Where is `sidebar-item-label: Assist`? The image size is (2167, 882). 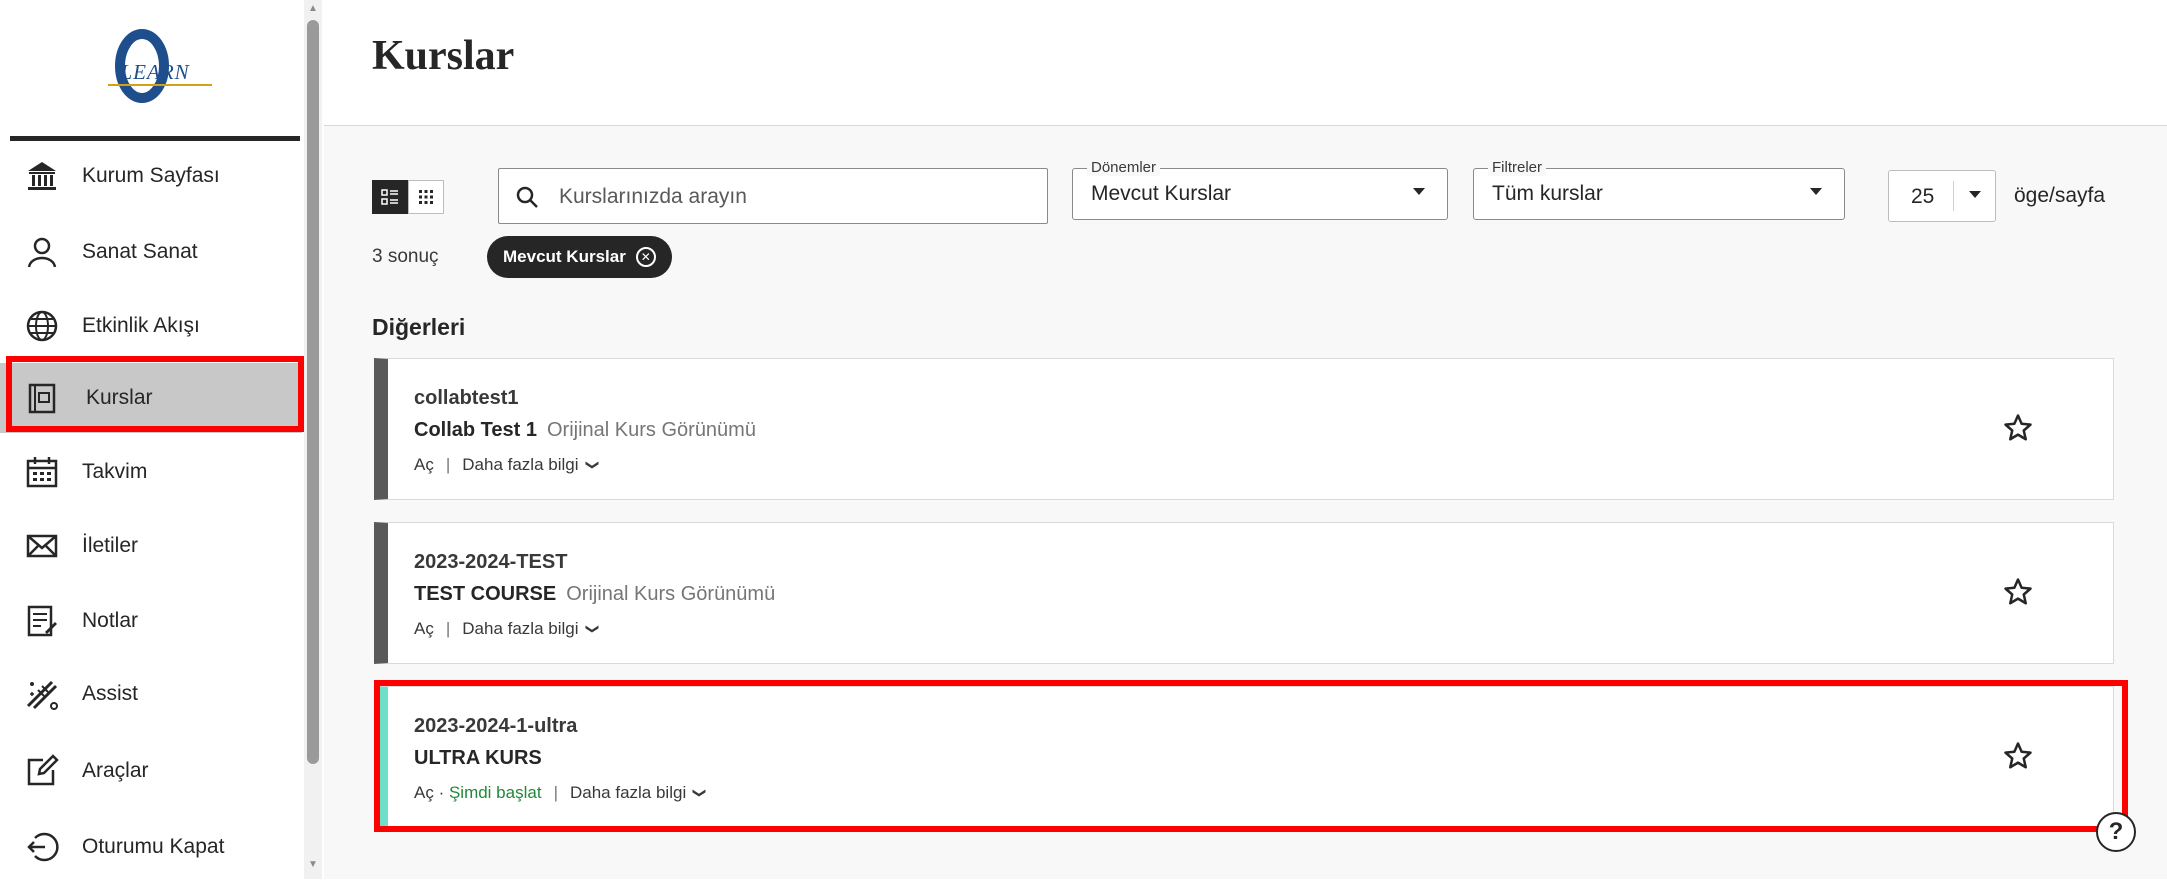 sidebar-item-label: Assist is located at coordinates (110, 693).